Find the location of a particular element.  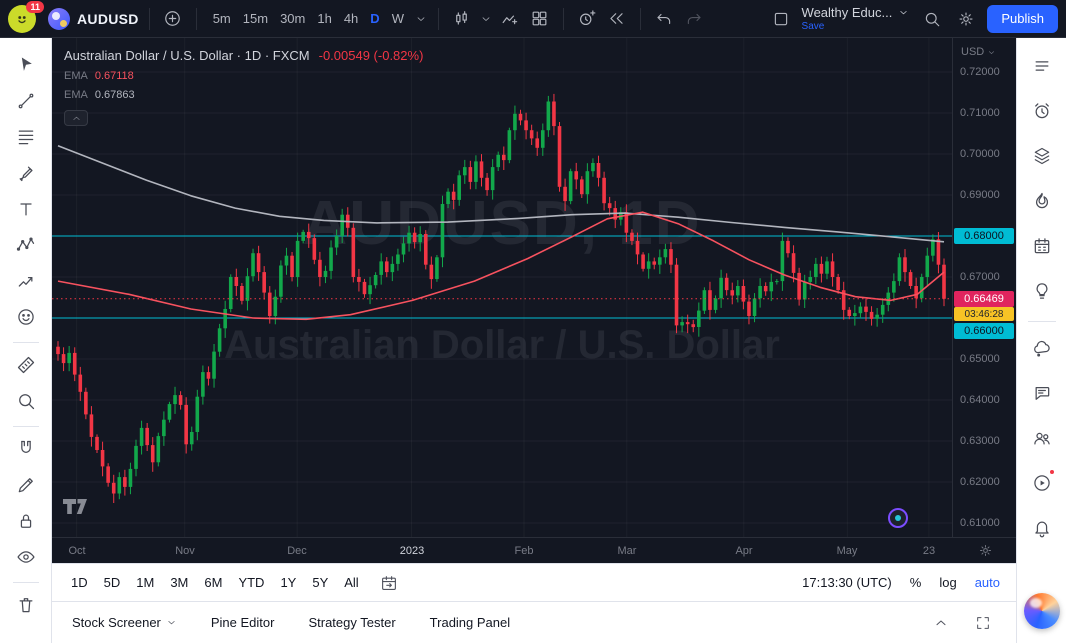

range-all-button: All is located at coordinates (351, 582).